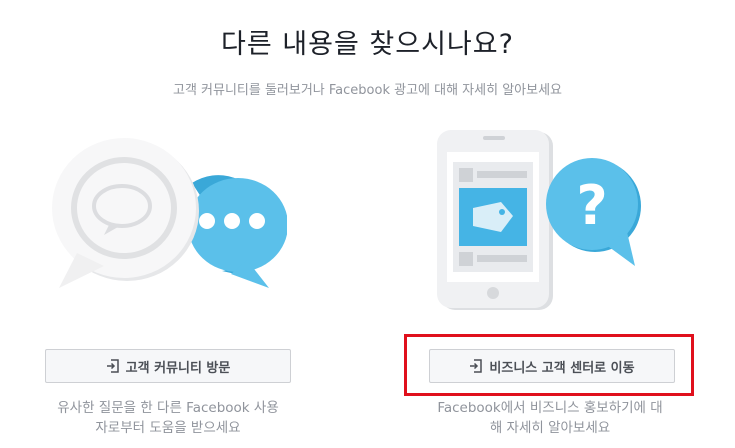  Describe the element at coordinates (168, 428) in the screenshot. I see `community-description-line: 자로부터 도움을 받으세요` at that location.